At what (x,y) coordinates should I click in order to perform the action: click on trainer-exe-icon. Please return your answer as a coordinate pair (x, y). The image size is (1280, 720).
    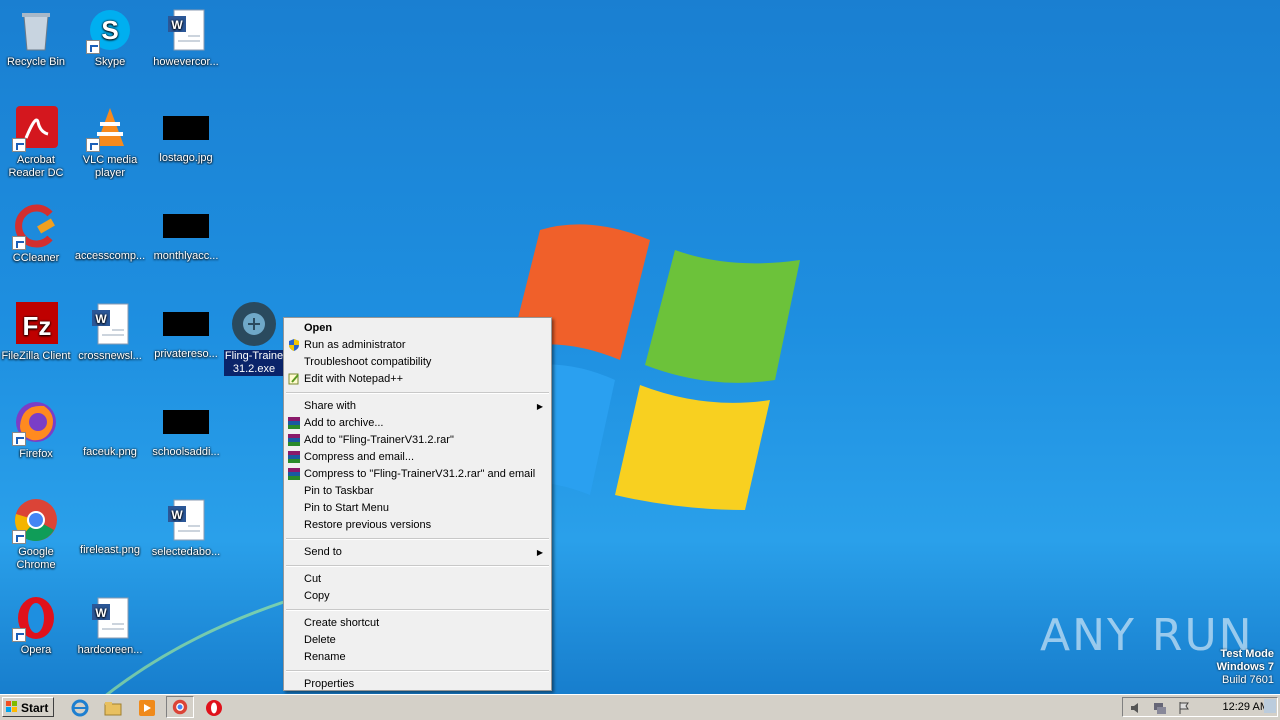
    Looking at the image, I should click on (254, 324).